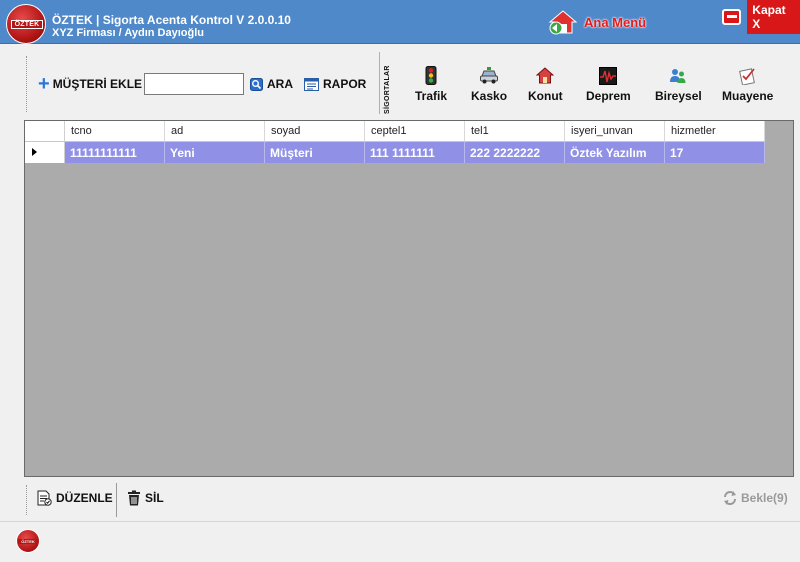 The width and height of the screenshot is (800, 562). I want to click on footer-logo: ÖZTEK, so click(28, 541).